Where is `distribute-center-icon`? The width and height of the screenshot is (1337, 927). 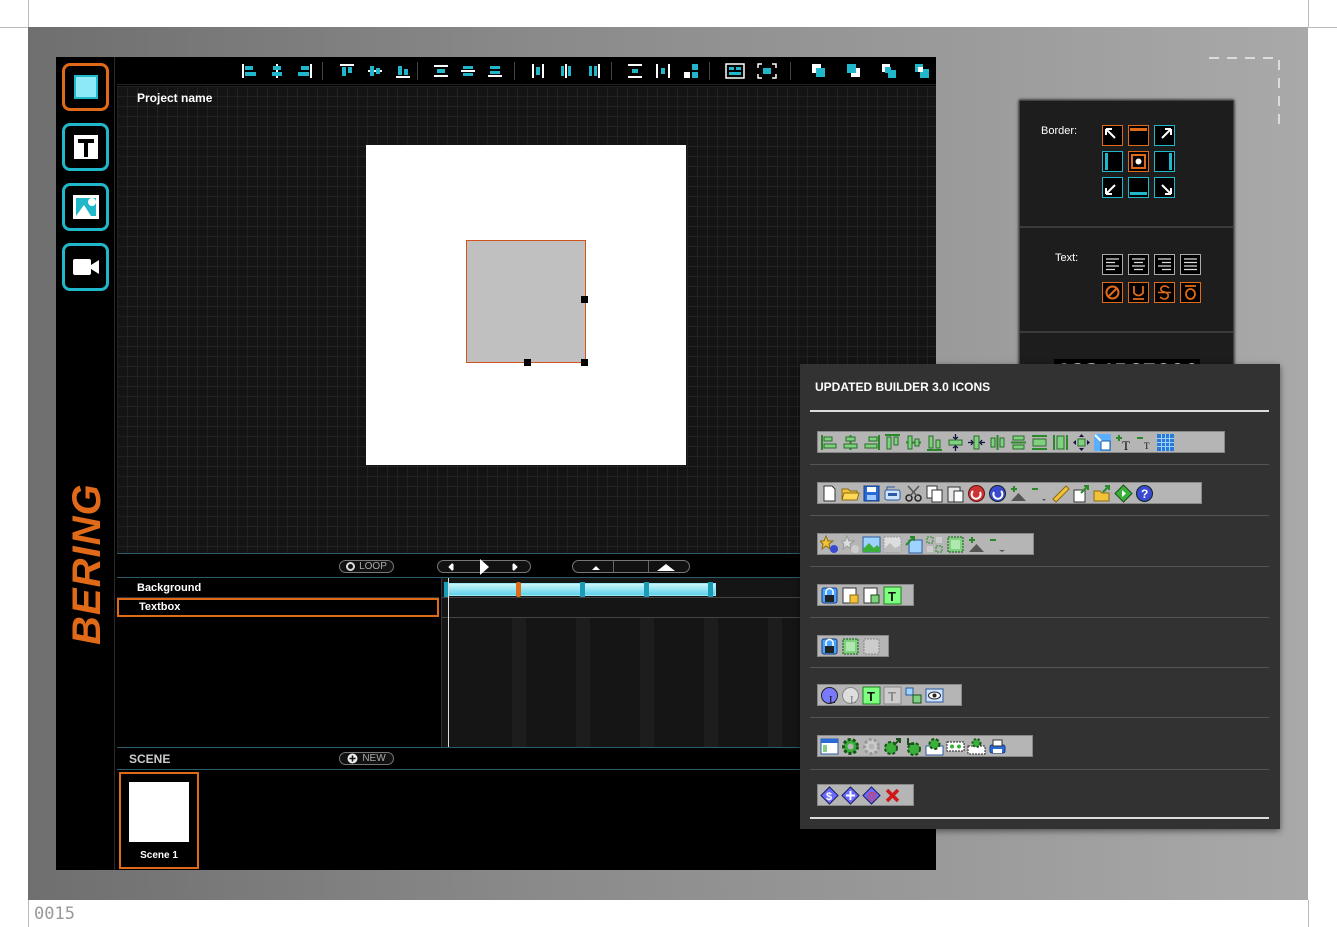 distribute-center-icon is located at coordinates (468, 71).